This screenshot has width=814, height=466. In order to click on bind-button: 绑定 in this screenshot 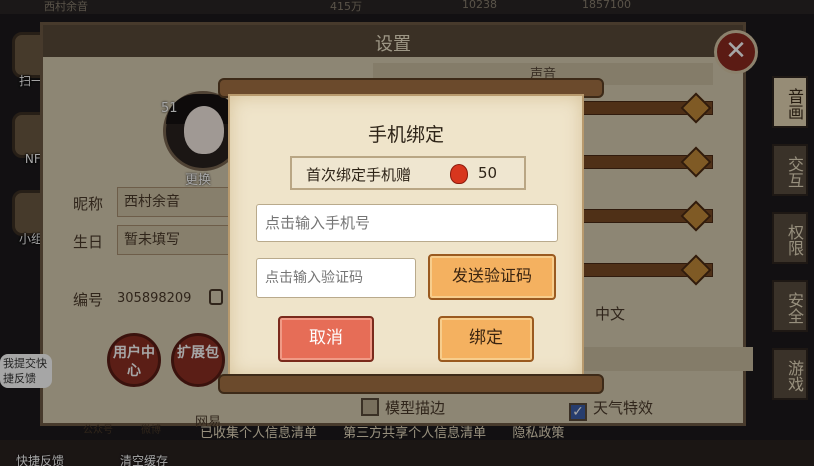, I will do `click(486, 339)`.